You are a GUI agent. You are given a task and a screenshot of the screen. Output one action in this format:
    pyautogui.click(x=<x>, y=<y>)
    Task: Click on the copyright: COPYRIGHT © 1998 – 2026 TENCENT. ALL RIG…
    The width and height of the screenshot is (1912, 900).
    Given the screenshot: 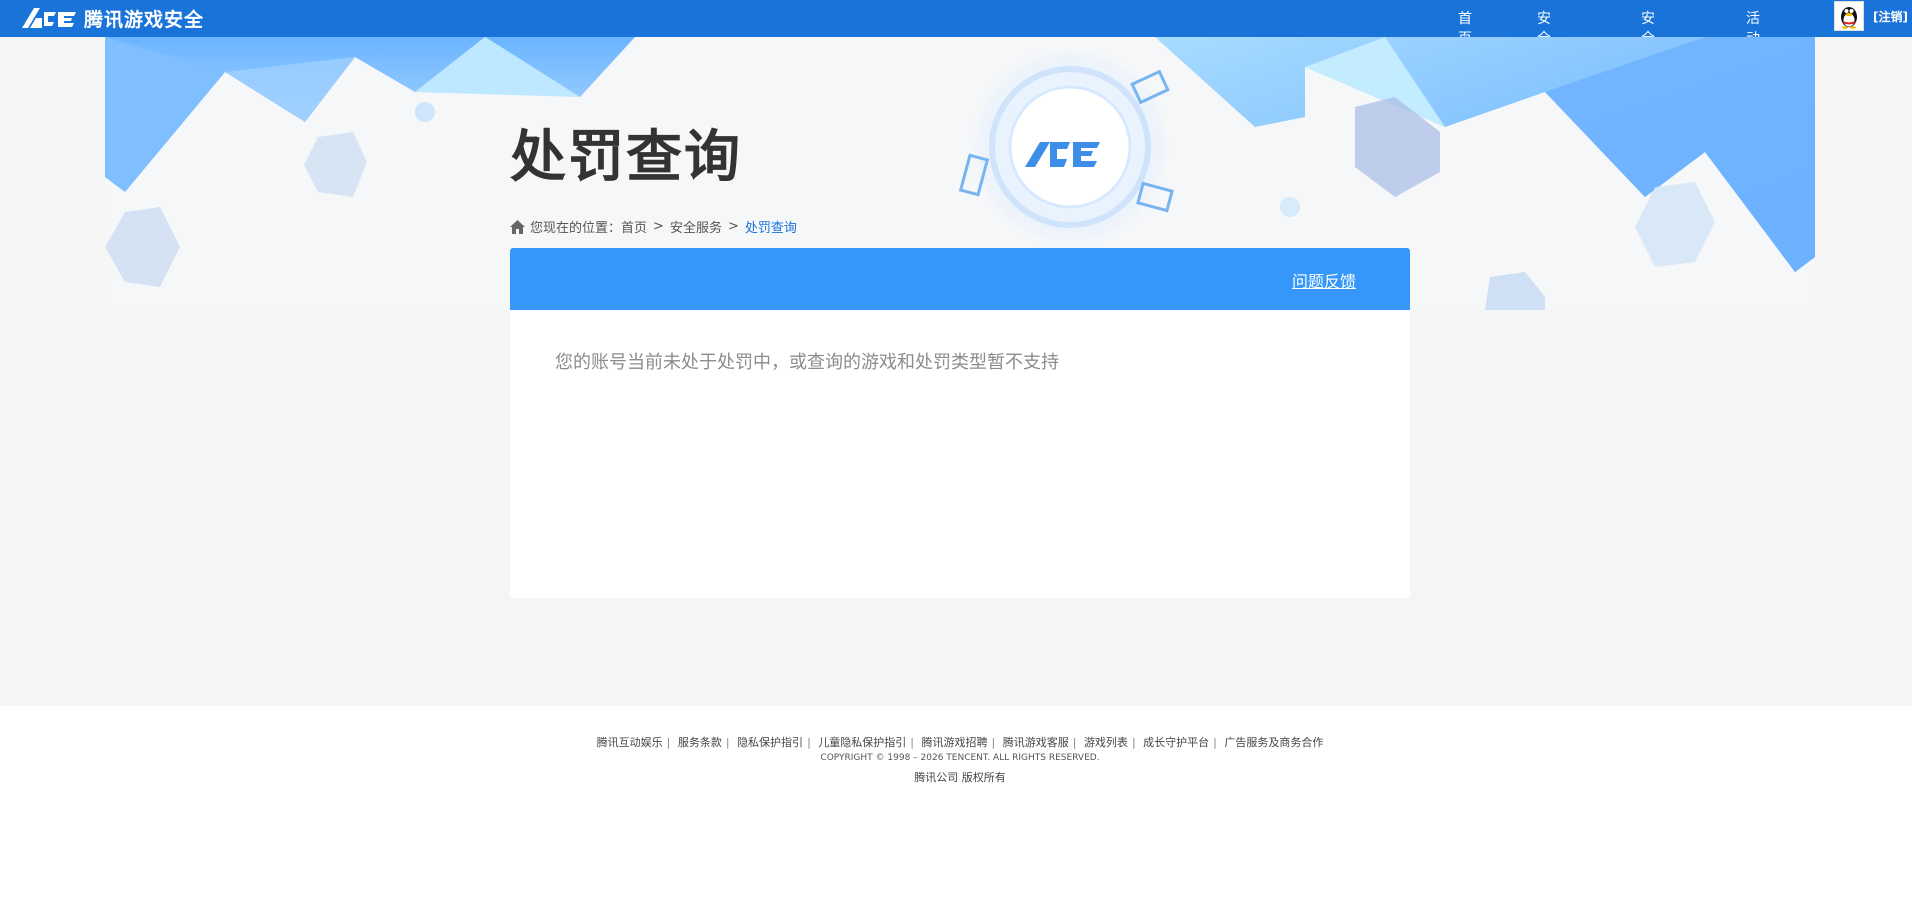 What is the action you would take?
    pyautogui.click(x=960, y=758)
    